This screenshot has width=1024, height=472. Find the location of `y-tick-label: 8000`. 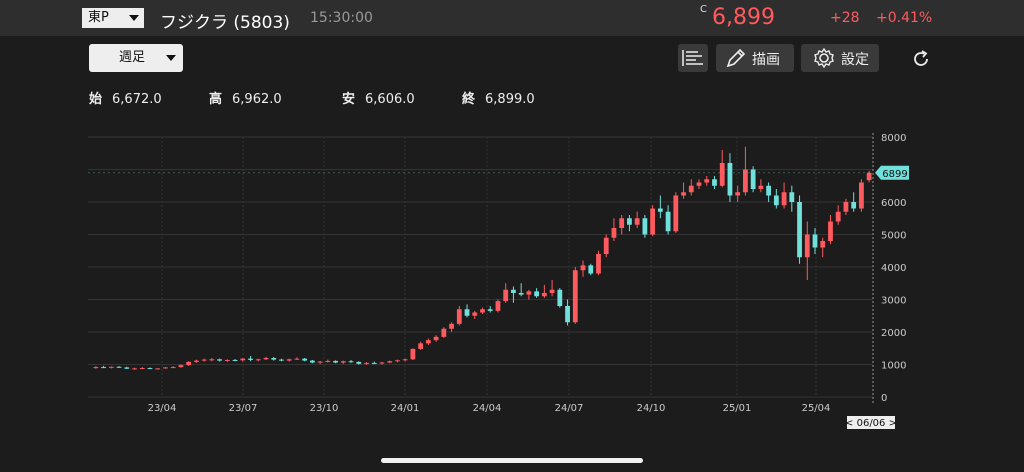

y-tick-label: 8000 is located at coordinates (893, 138).